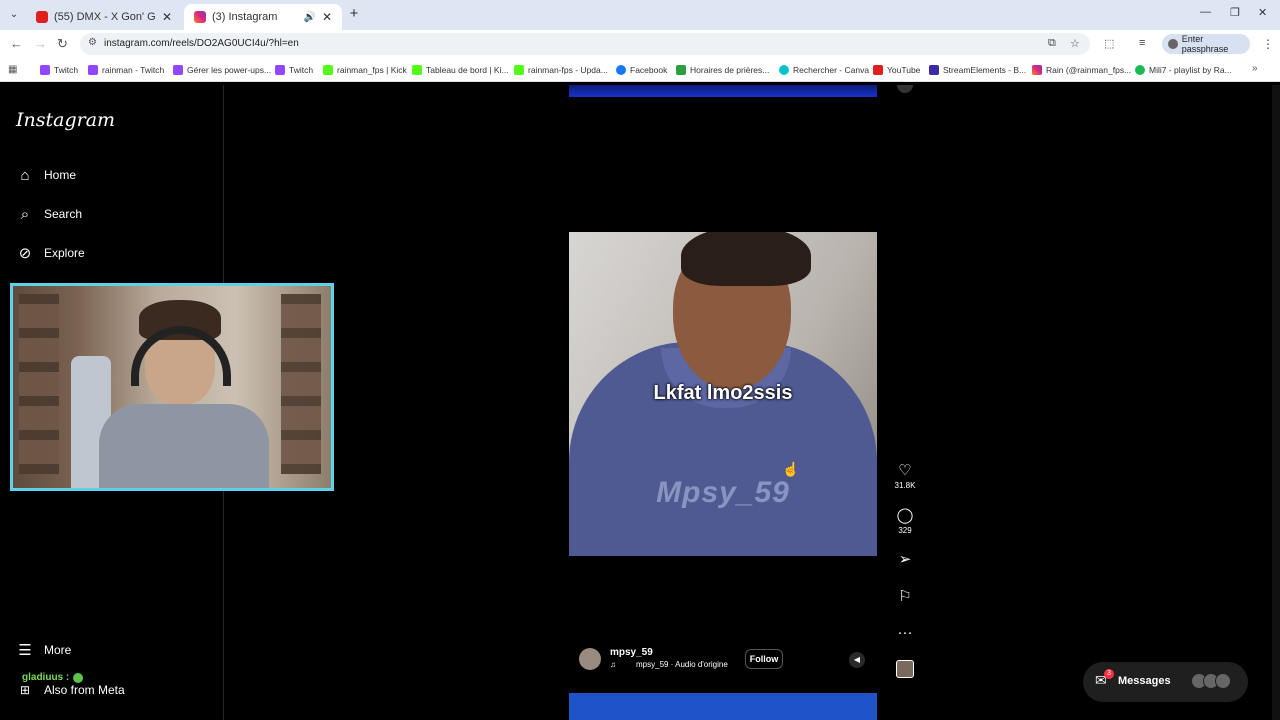 The image size is (1280, 720). What do you see at coordinates (184, 446) in the screenshot?
I see `webcam-person-body` at bounding box center [184, 446].